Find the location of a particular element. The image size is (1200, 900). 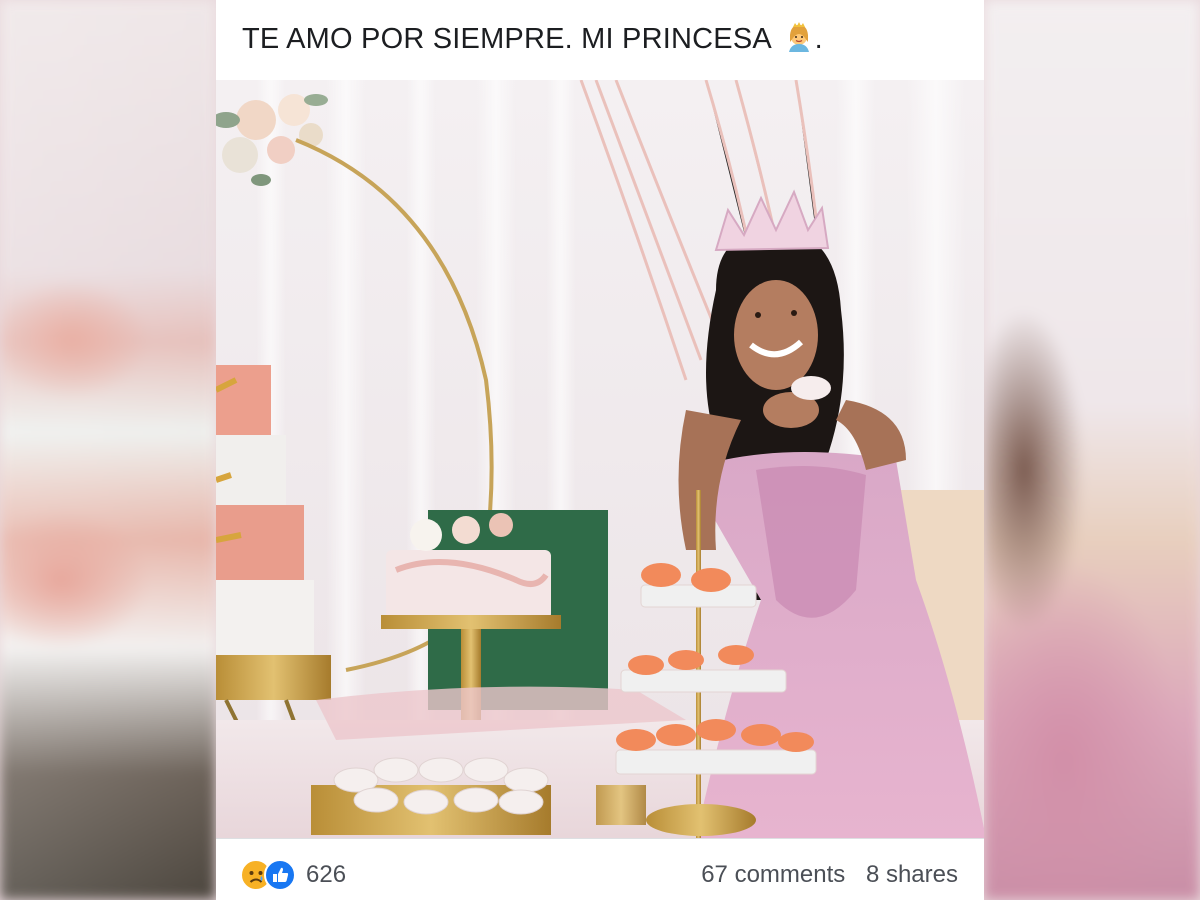

engagement-stats: 67 comments 8 shares is located at coordinates (829, 875).